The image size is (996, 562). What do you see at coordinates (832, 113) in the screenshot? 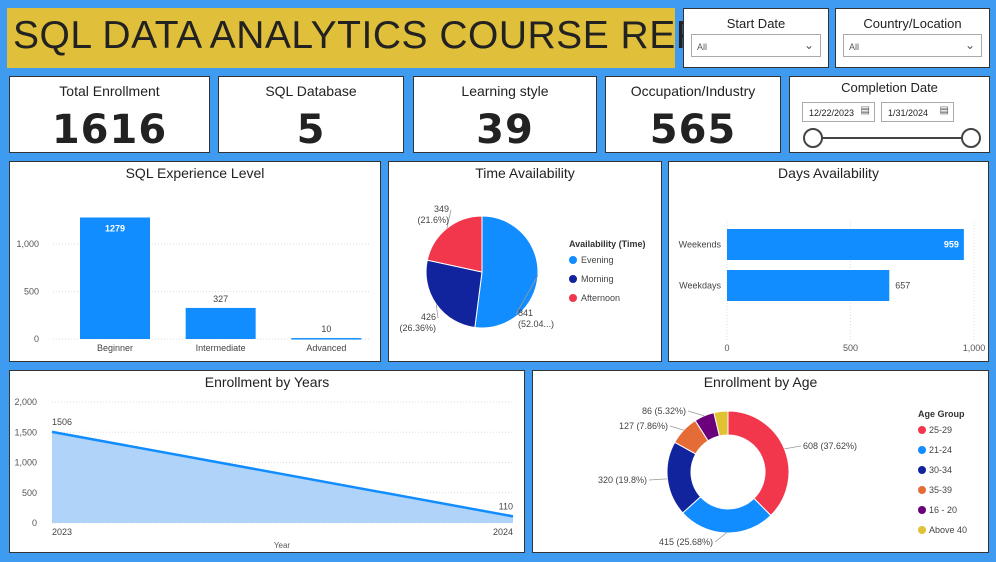
I see `completion-from-value: 12/22/2023` at bounding box center [832, 113].